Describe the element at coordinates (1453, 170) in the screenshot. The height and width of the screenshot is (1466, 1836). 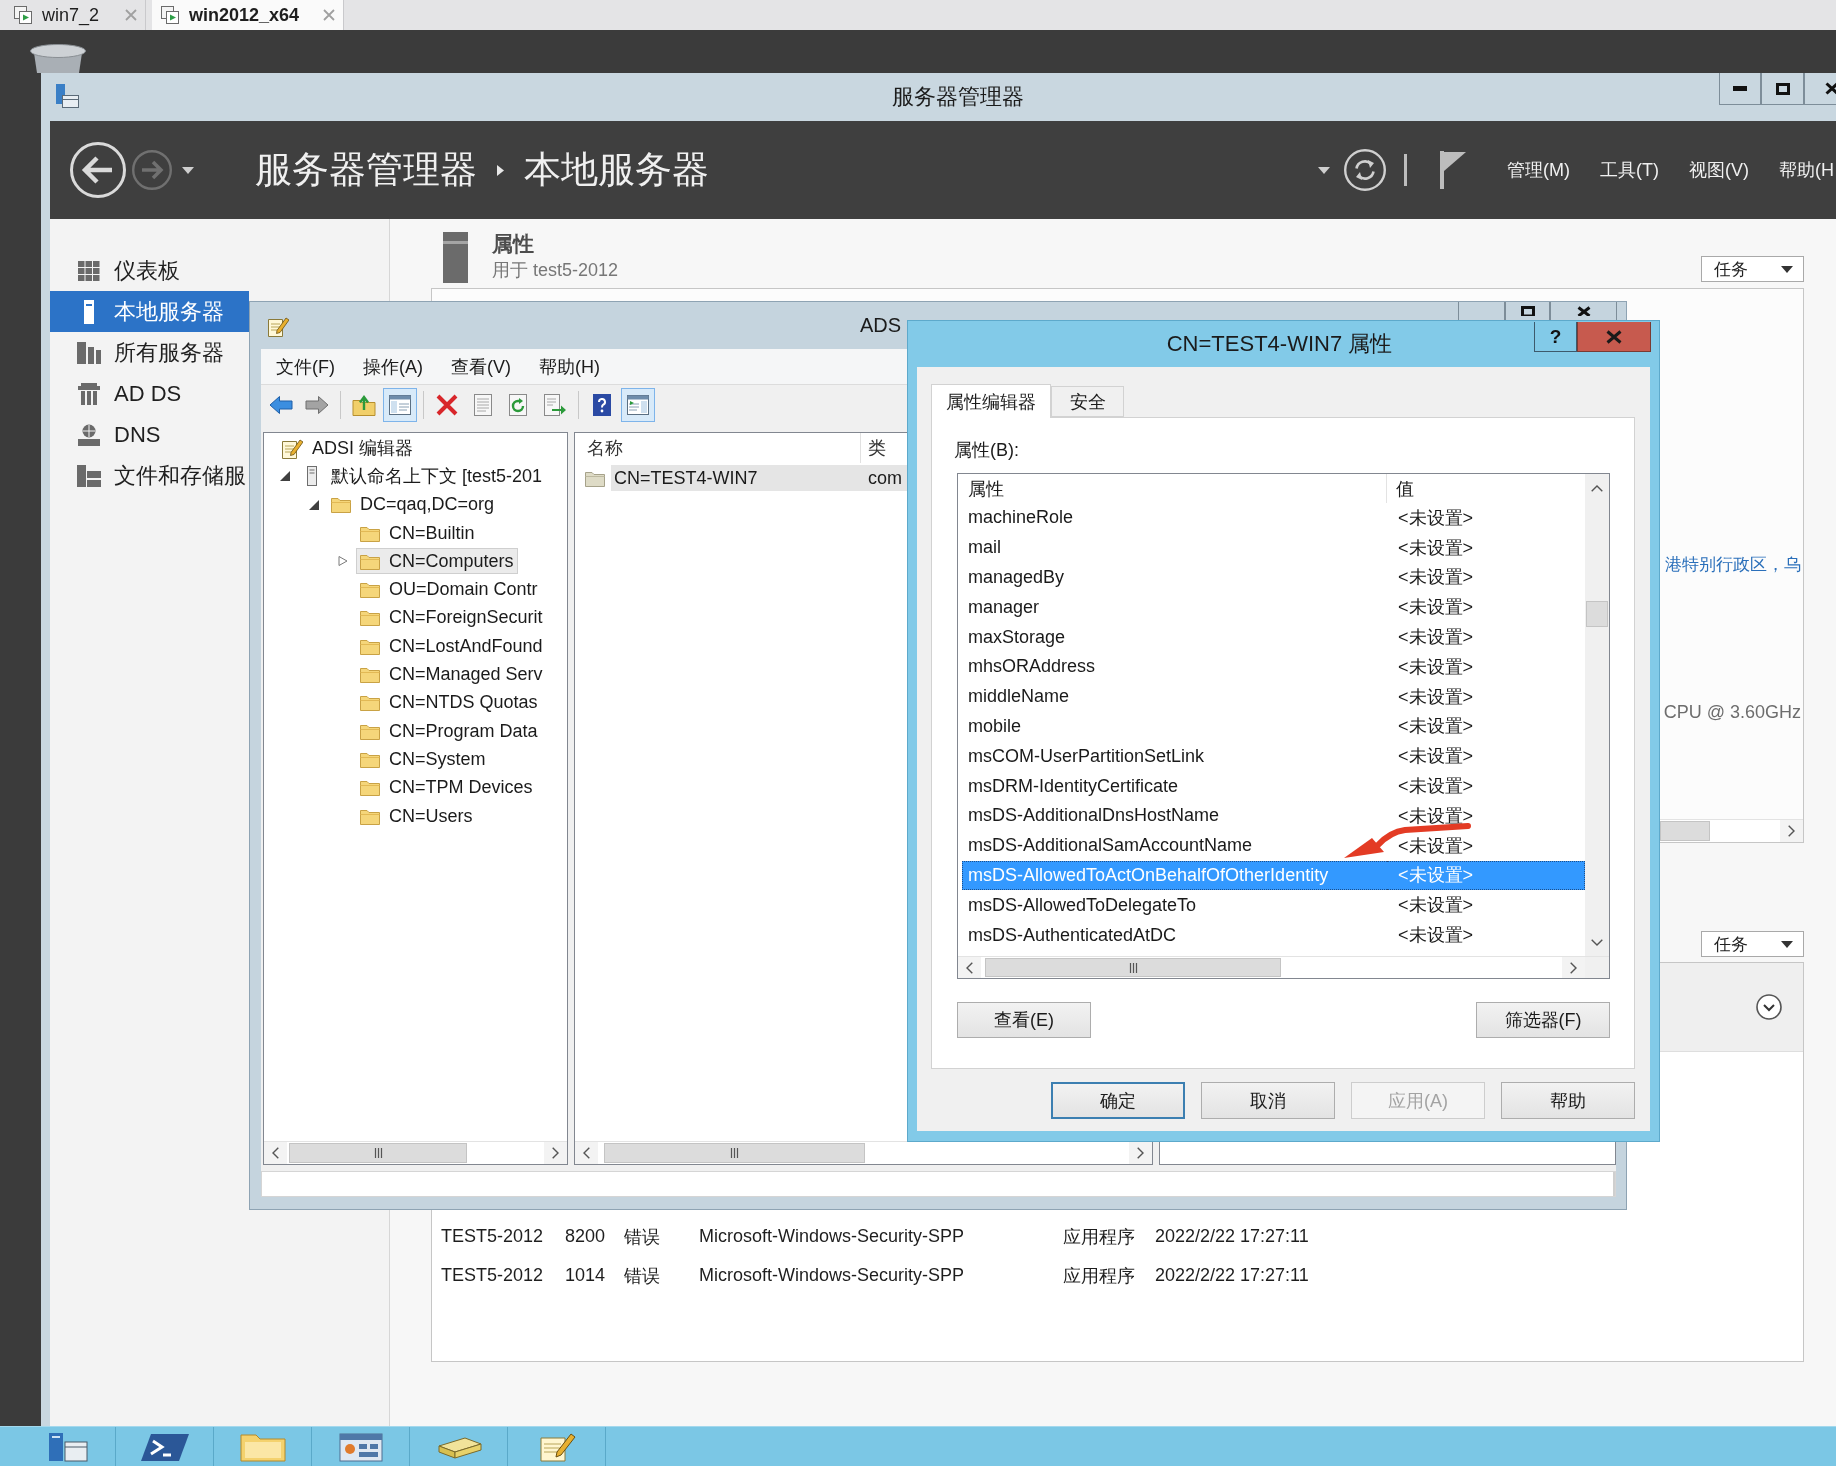
I see `flag-icon` at that location.